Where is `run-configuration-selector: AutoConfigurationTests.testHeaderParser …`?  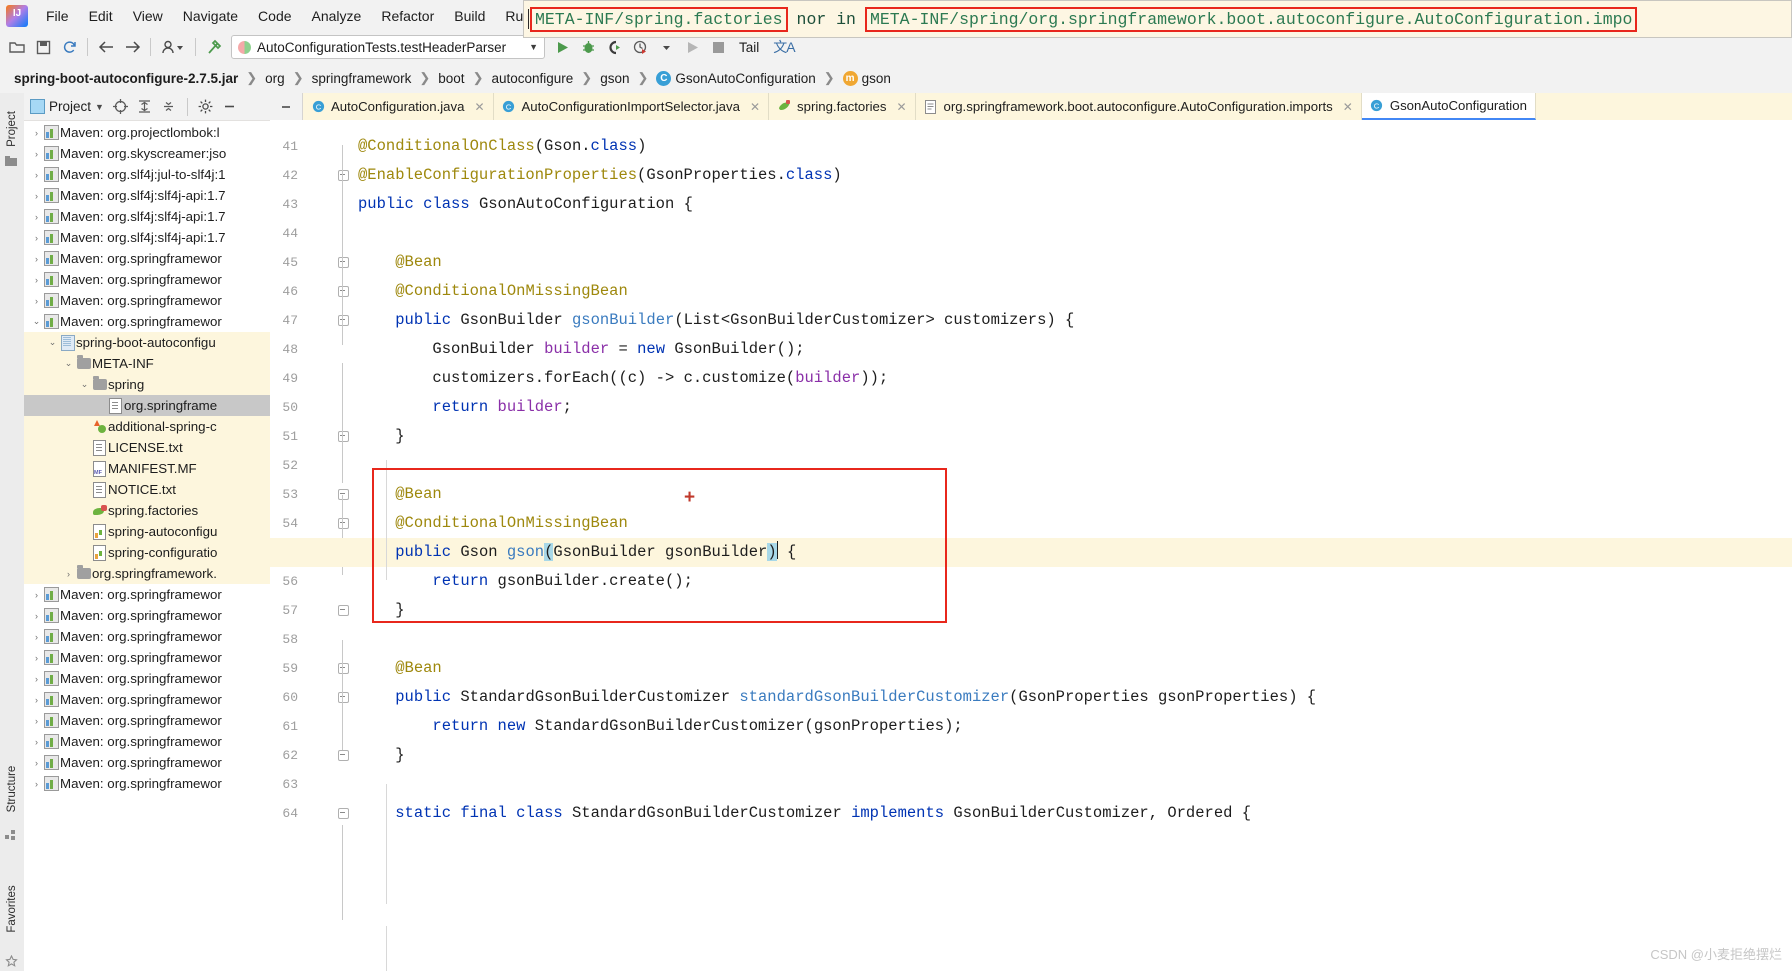
run-configuration-selector: AutoConfigurationTests.testHeaderParser … is located at coordinates (388, 47).